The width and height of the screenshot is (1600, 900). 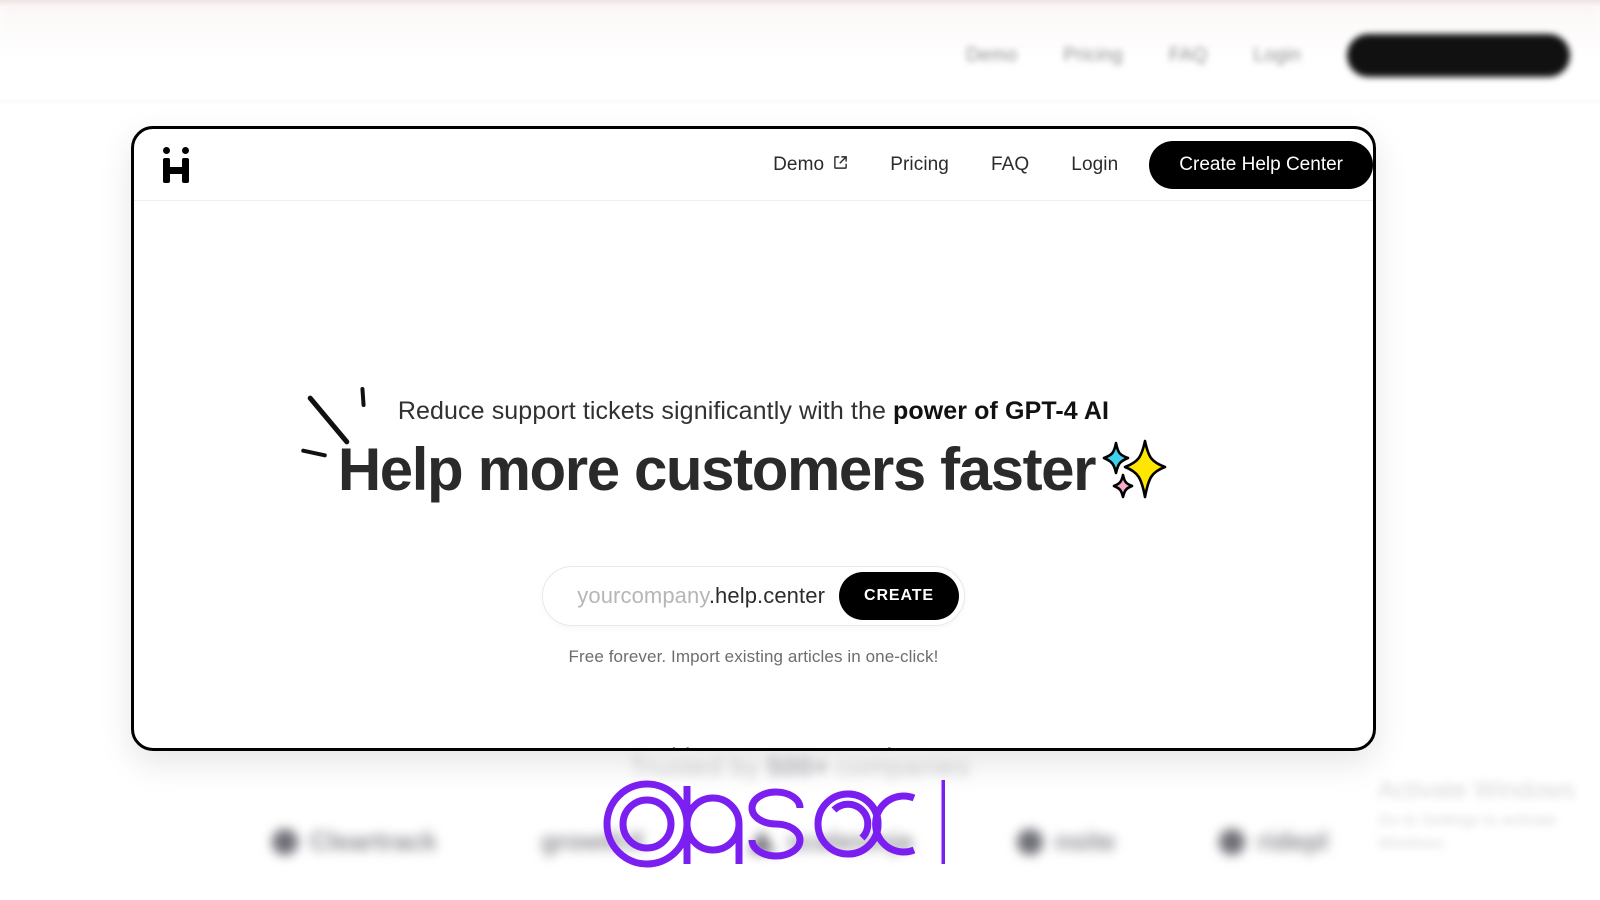 I want to click on create-button: CREATE, so click(x=899, y=596).